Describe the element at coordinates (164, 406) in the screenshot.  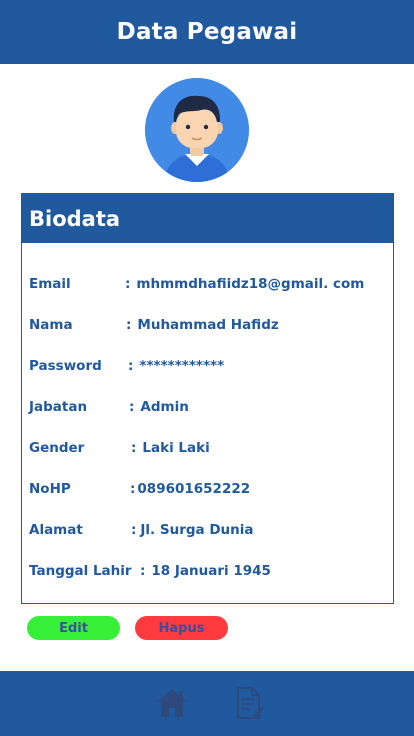
I see `jabatan-value: Admin` at that location.